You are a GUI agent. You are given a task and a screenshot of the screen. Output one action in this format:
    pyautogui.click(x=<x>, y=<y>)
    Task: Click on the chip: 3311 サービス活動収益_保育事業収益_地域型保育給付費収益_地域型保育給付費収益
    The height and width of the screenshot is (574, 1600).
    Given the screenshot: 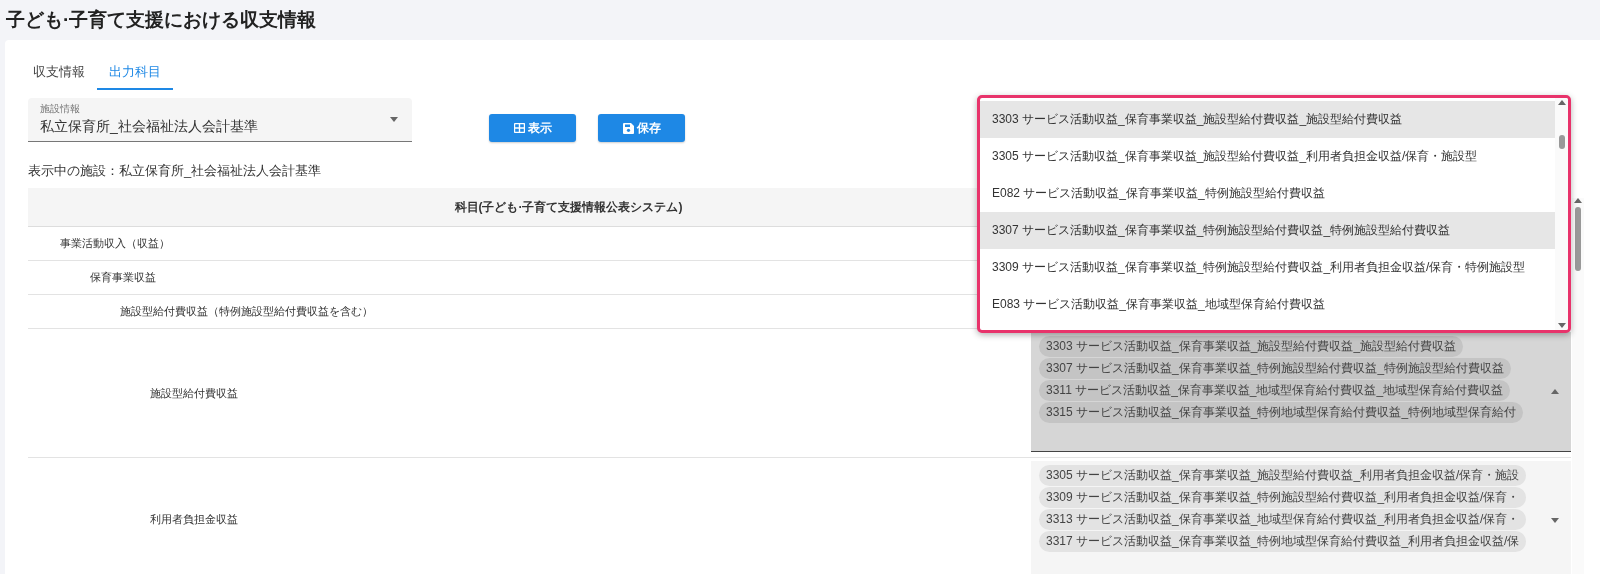 What is the action you would take?
    pyautogui.click(x=1275, y=390)
    